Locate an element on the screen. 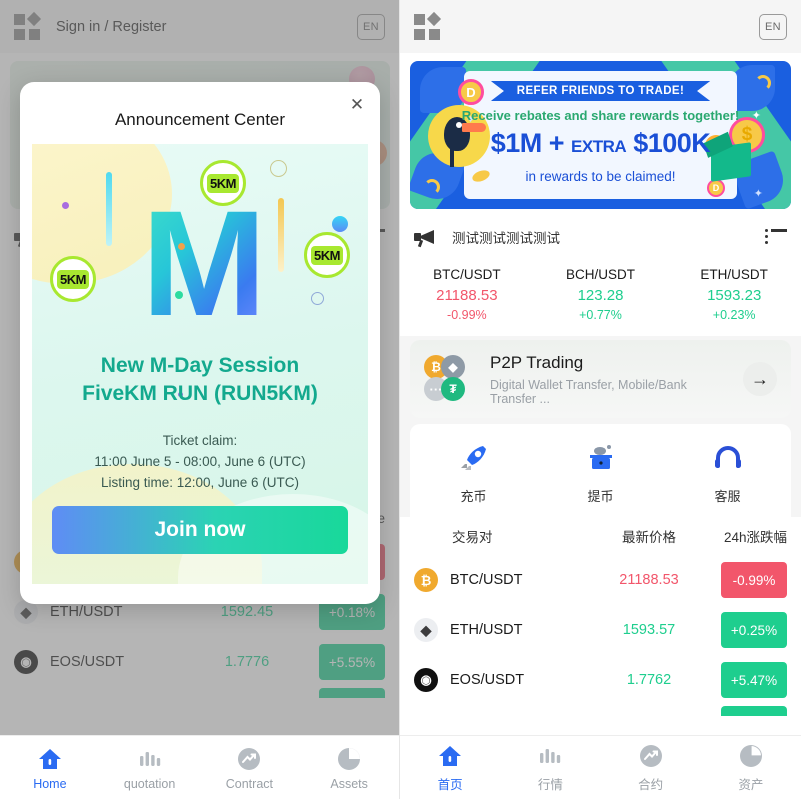 The height and width of the screenshot is (799, 801). quick-action-support: 客服 is located at coordinates (727, 472).